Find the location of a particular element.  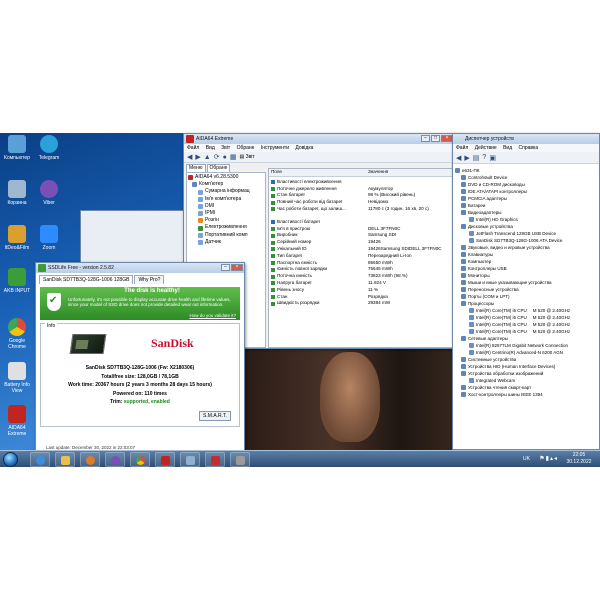

device-category: Хост-контроллеры шины IEEE 1394 is located at coordinates (527, 394).